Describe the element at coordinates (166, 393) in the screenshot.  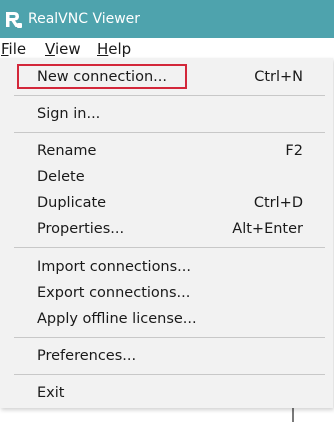
I see `menu-item-exit: Exit` at that location.